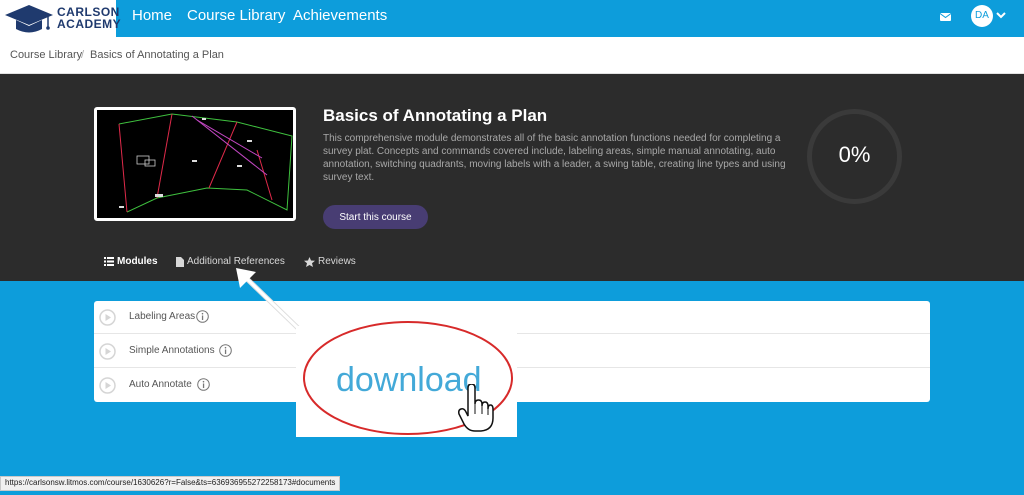  I want to click on document-icon, so click(180, 261).